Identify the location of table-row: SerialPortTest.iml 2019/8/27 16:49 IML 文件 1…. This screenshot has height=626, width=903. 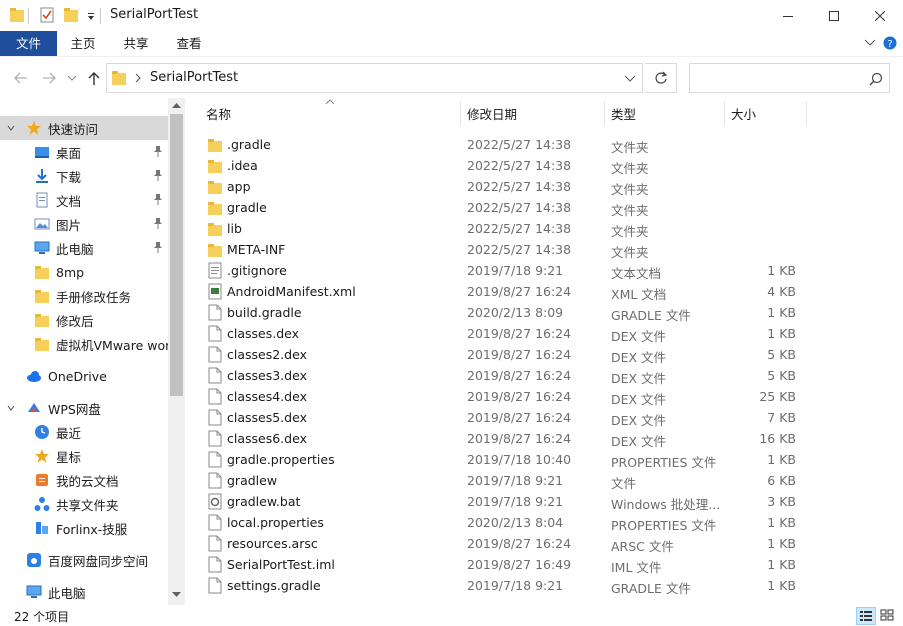
(550, 564).